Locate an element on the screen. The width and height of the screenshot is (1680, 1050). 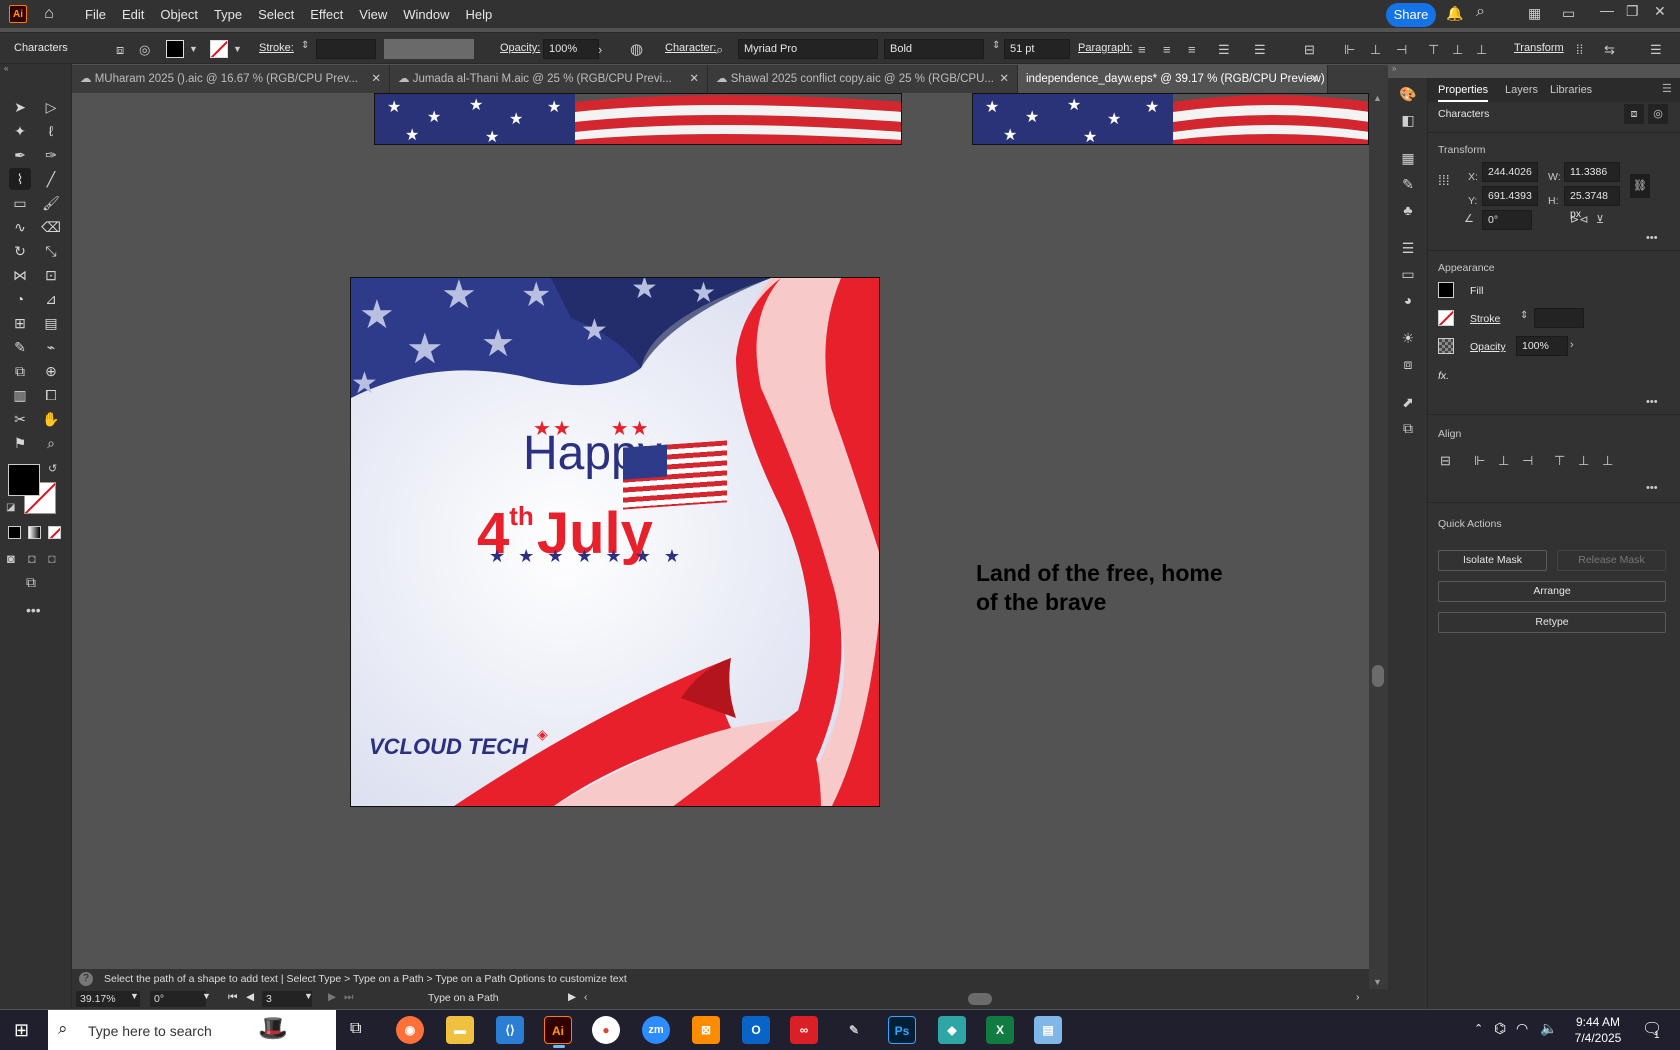
color-mode-icon is located at coordinates (14, 532).